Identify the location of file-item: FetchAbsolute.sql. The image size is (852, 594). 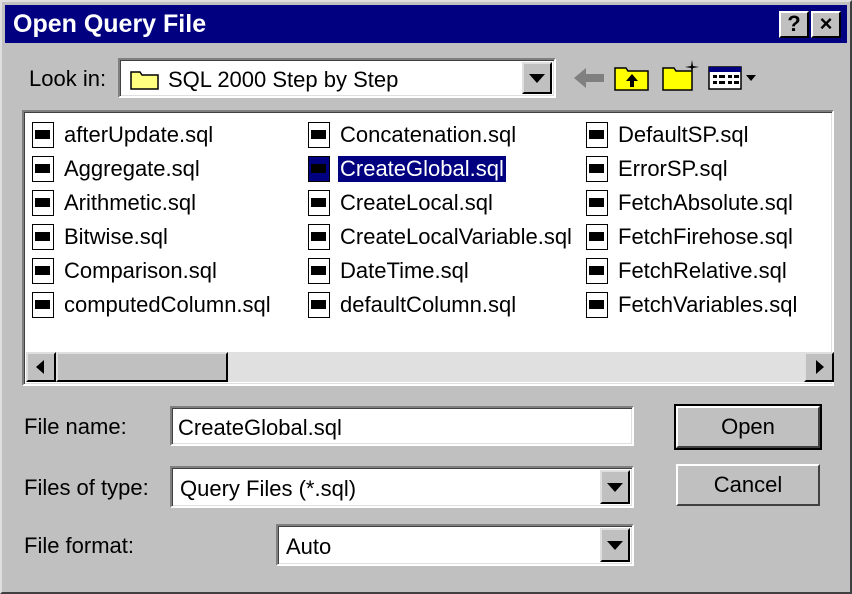
(690, 203).